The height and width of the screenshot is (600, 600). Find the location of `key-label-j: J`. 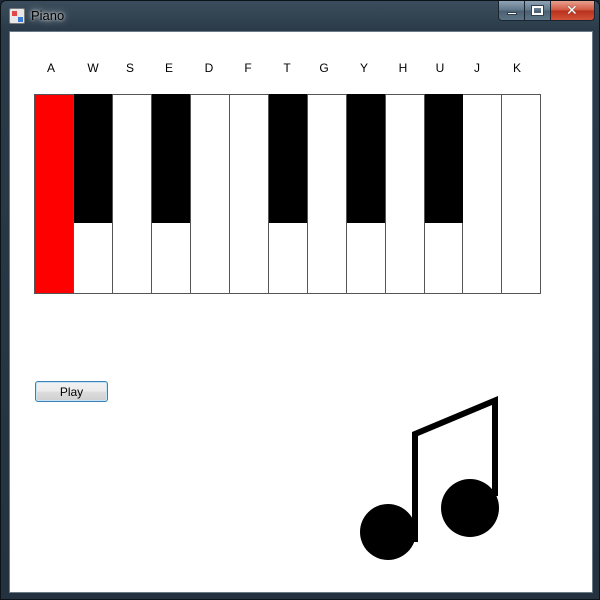

key-label-j: J is located at coordinates (477, 68).